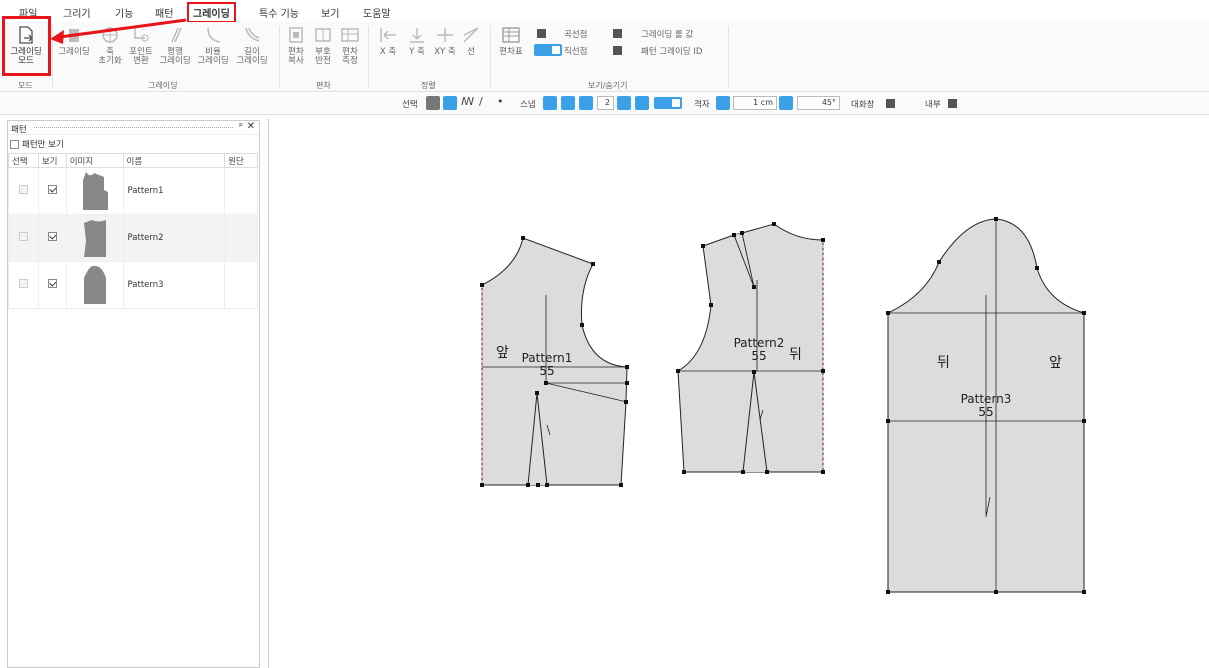 The width and height of the screenshot is (1209, 668). What do you see at coordinates (211, 12) in the screenshot?
I see `menu-grading: 그레이딩` at bounding box center [211, 12].